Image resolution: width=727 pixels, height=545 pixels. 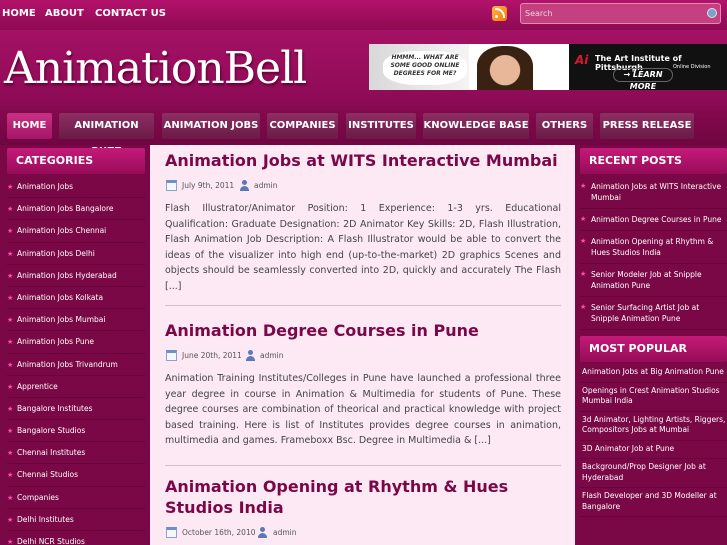 I want to click on category-item: ★ Companies, so click(x=76, y=498).